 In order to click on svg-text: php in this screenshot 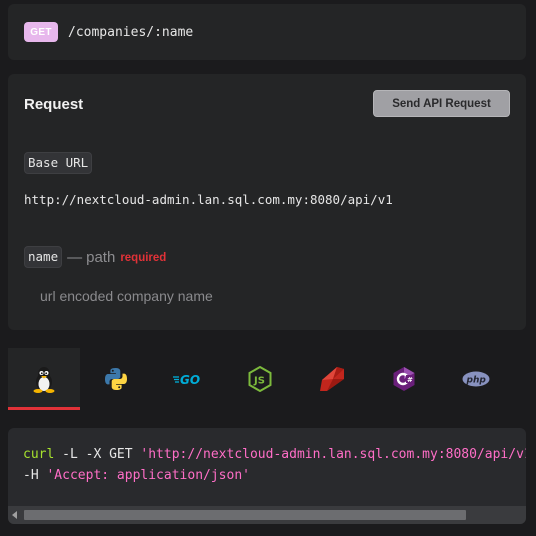, I will do `click(476, 381)`.